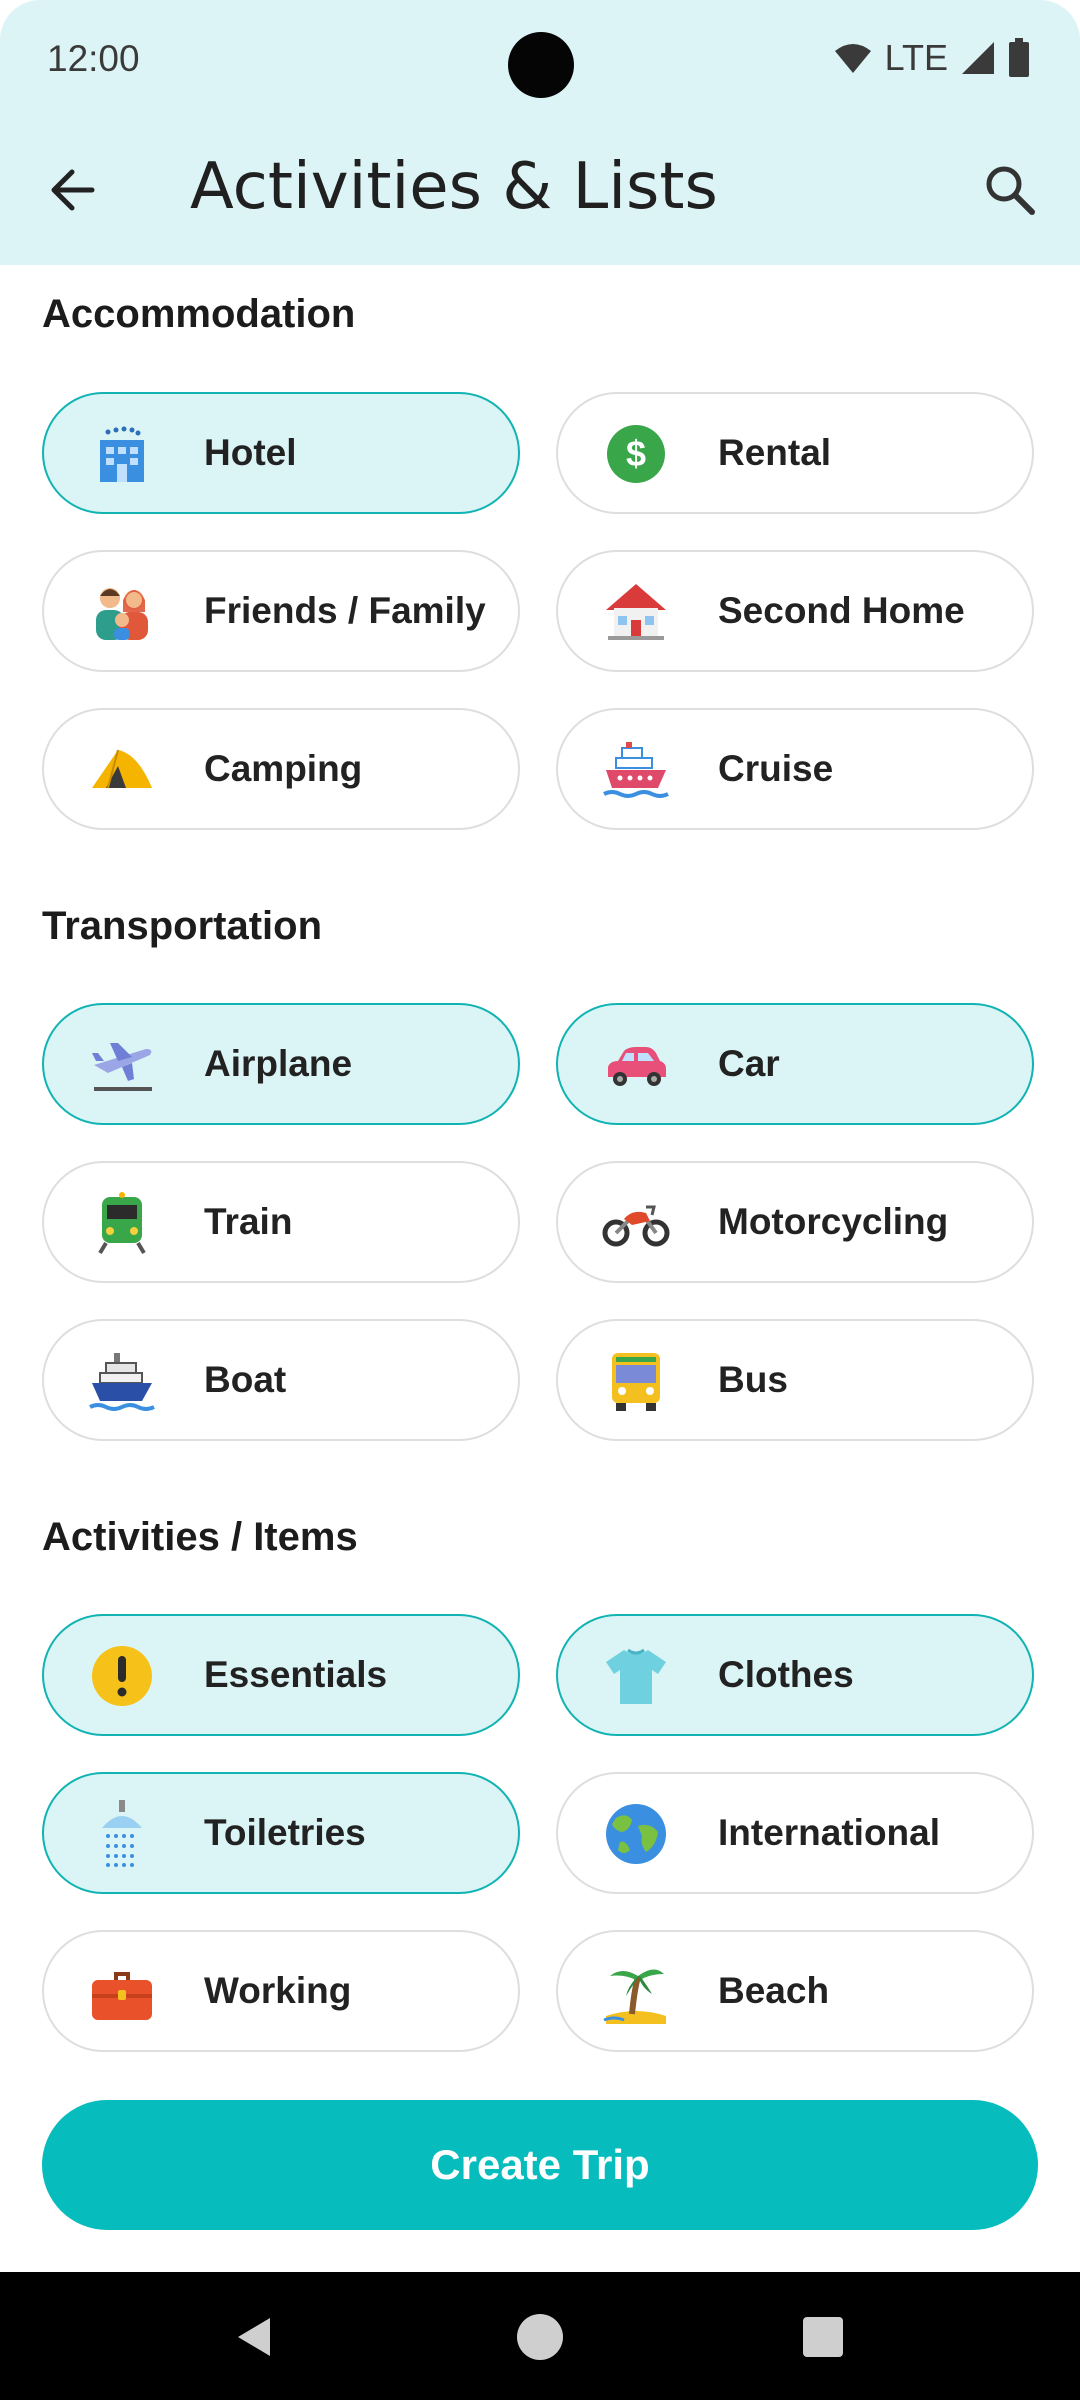 The height and width of the screenshot is (2400, 1080). Describe the element at coordinates (74, 190) in the screenshot. I see `back-arrow-icon` at that location.